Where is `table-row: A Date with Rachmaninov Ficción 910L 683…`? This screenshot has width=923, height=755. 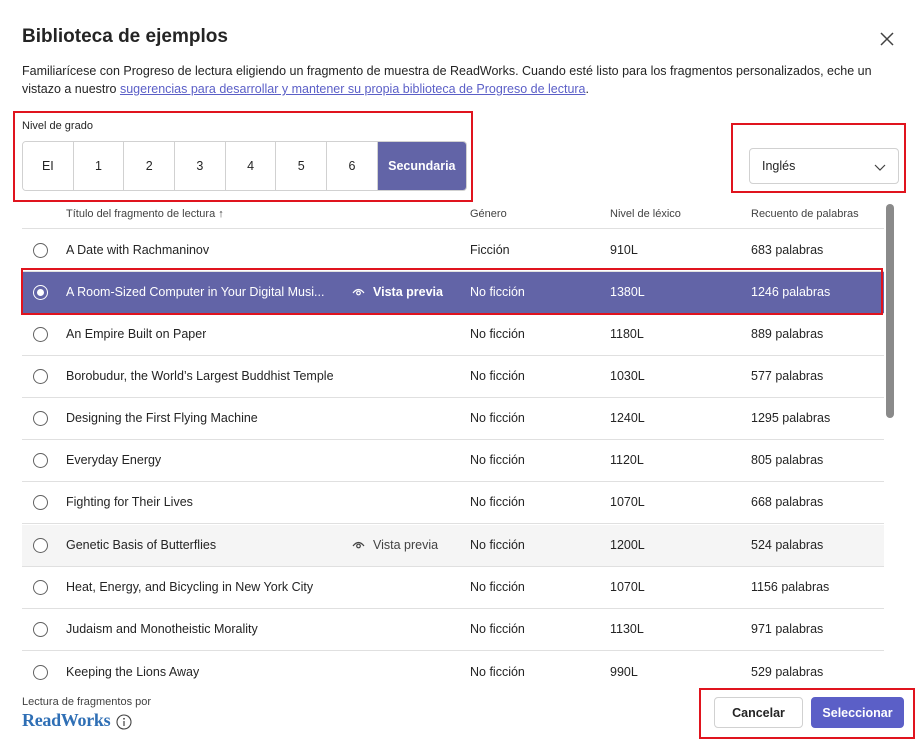
table-row: A Date with Rachmaninov Ficción 910L 683… is located at coordinates (453, 251).